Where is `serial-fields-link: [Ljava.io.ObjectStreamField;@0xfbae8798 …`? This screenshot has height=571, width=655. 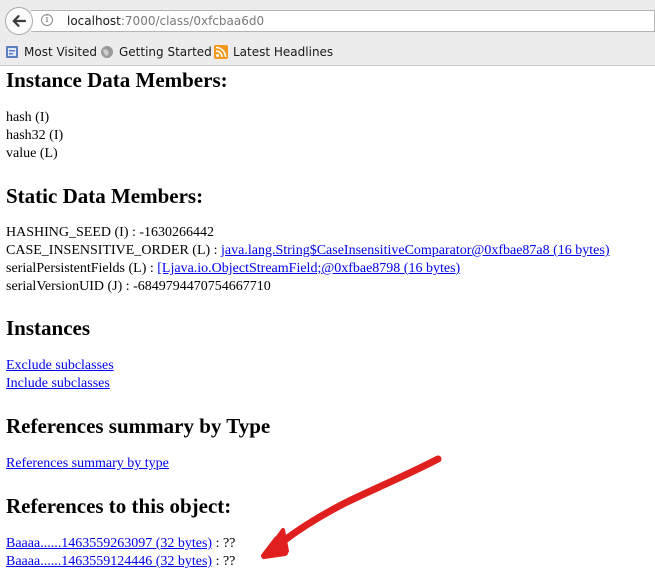
serial-fields-link: [Ljava.io.ObjectStreamField;@0xfbae8798 … is located at coordinates (308, 268).